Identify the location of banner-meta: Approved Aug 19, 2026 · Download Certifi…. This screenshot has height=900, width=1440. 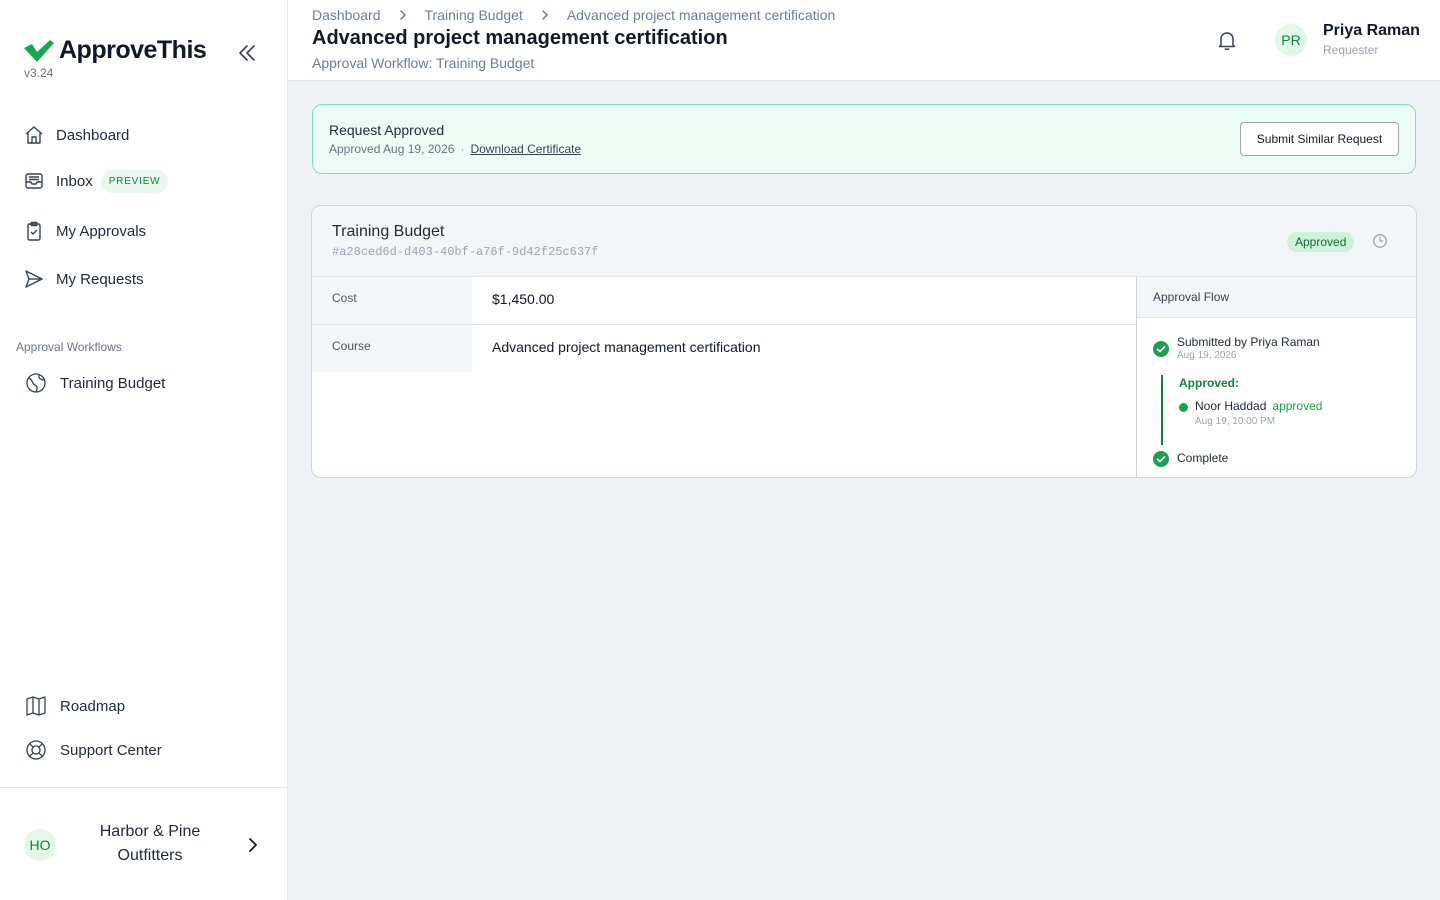
(455, 149).